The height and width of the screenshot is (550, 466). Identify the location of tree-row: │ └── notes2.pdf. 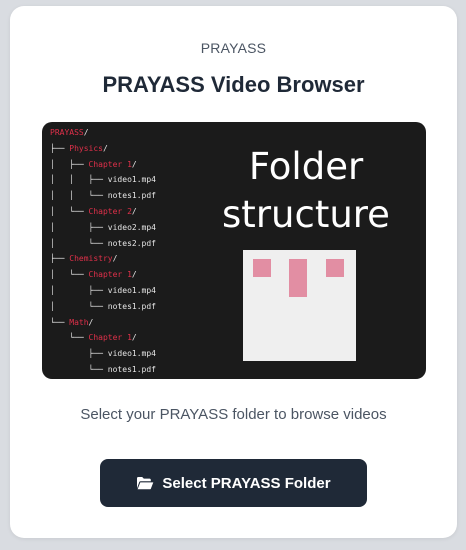
(103, 244).